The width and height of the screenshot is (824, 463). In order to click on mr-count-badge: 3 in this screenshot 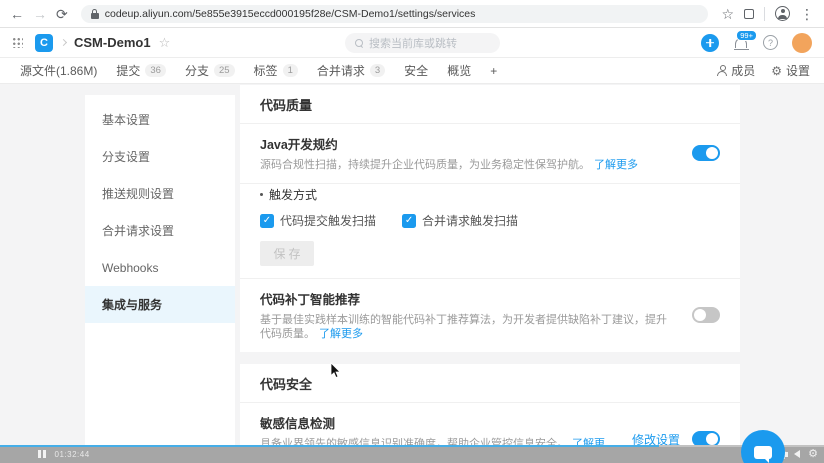, I will do `click(377, 70)`.